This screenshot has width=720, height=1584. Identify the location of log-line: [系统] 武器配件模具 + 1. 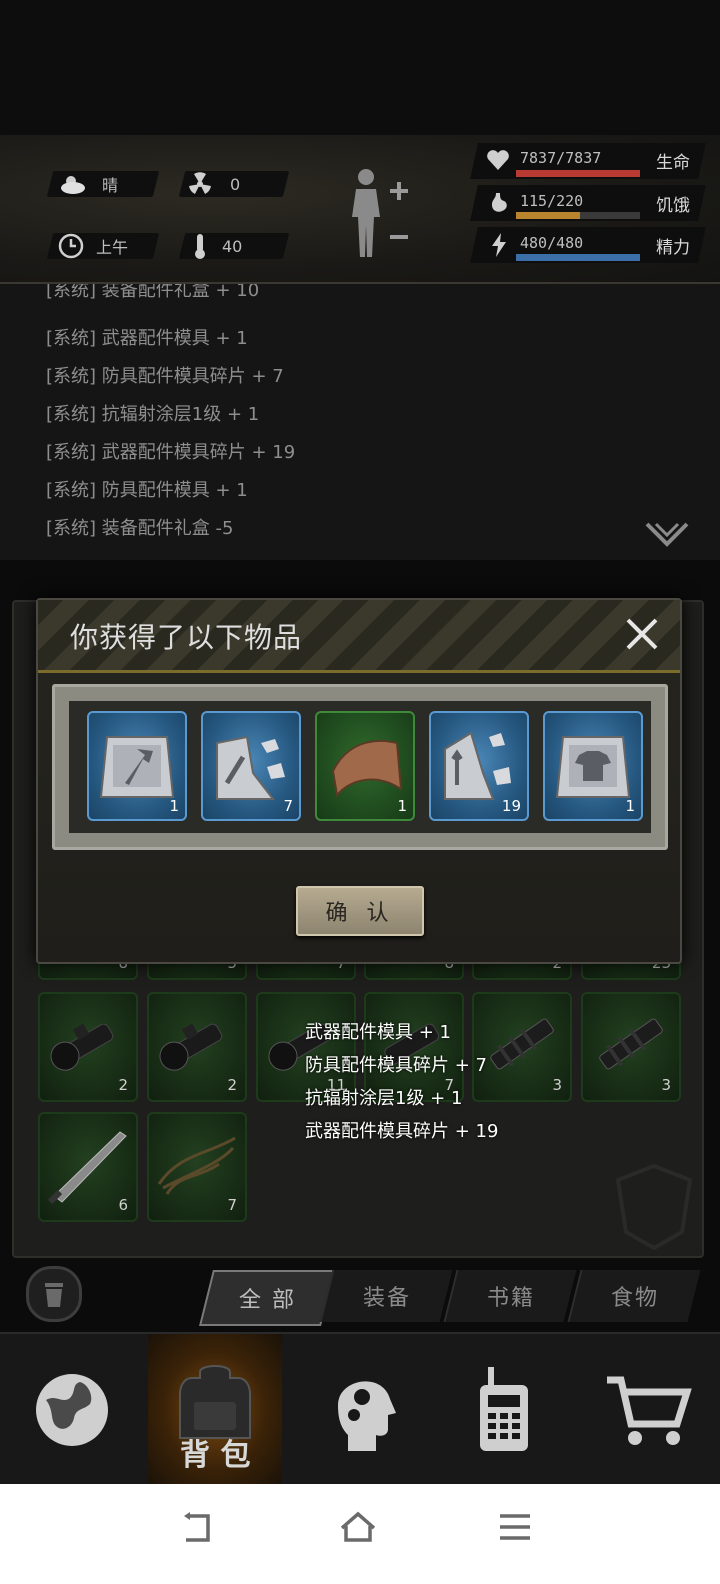
(147, 338).